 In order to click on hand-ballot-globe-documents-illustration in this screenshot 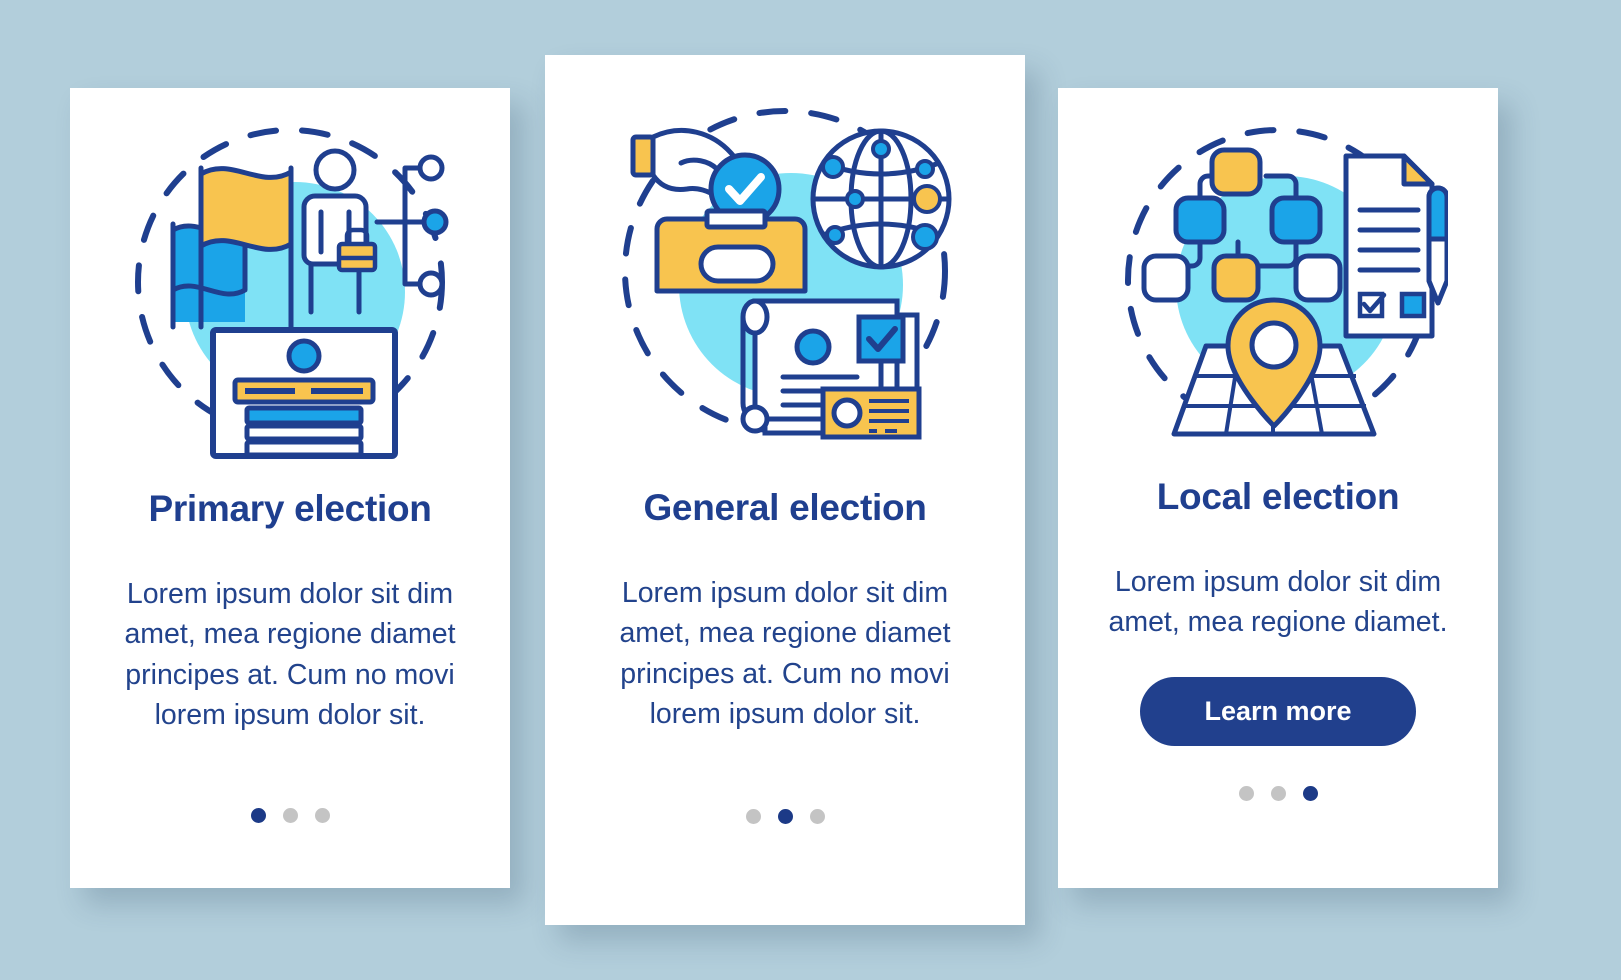, I will do `click(787, 274)`.